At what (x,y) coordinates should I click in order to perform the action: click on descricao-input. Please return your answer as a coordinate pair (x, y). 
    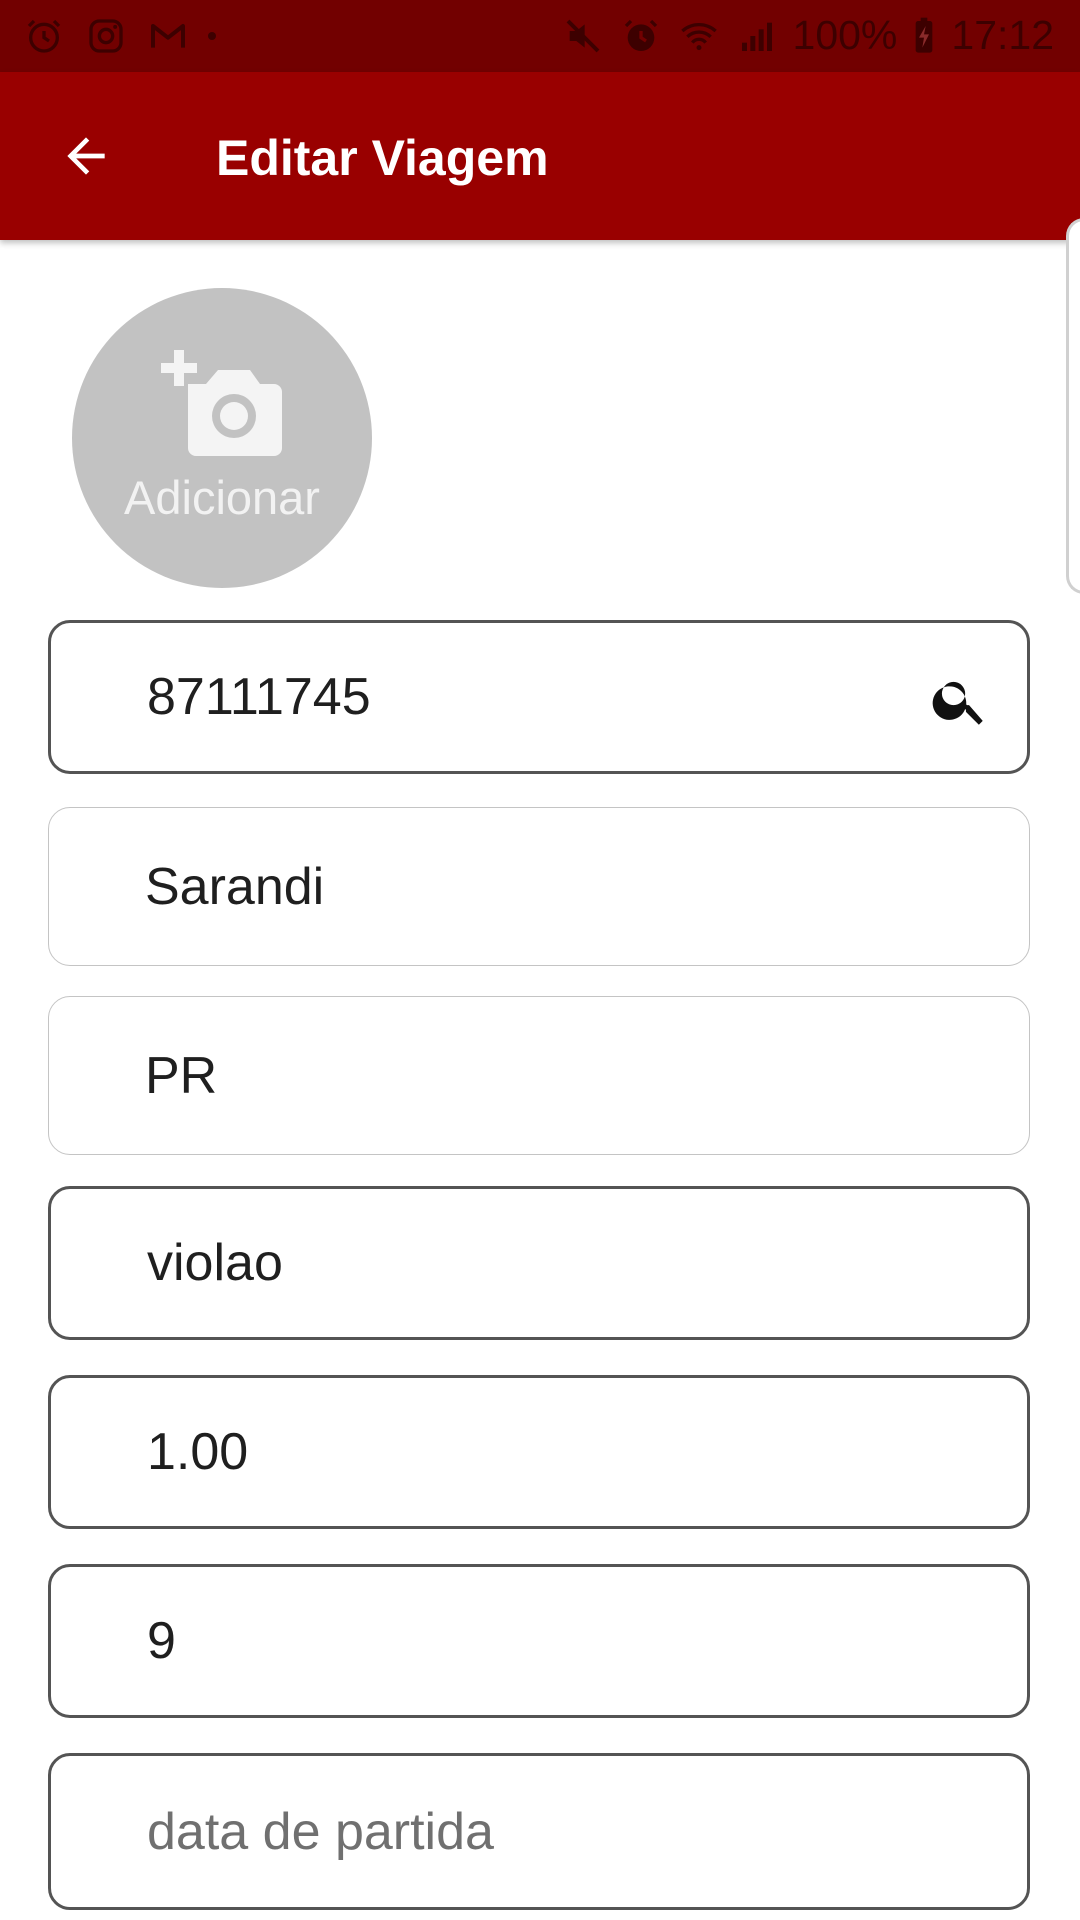
    Looking at the image, I should click on (527, 1263).